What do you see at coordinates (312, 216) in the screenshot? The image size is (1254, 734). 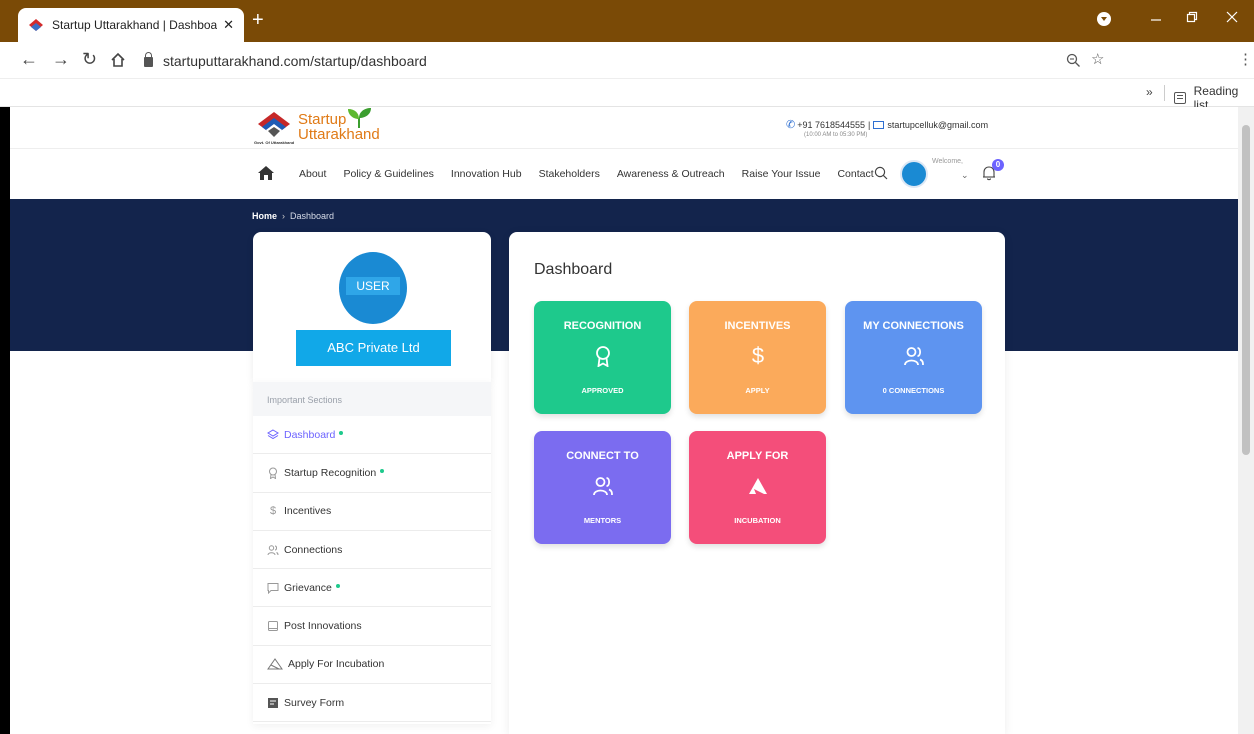 I see `breadcrumb-current: Dashboard` at bounding box center [312, 216].